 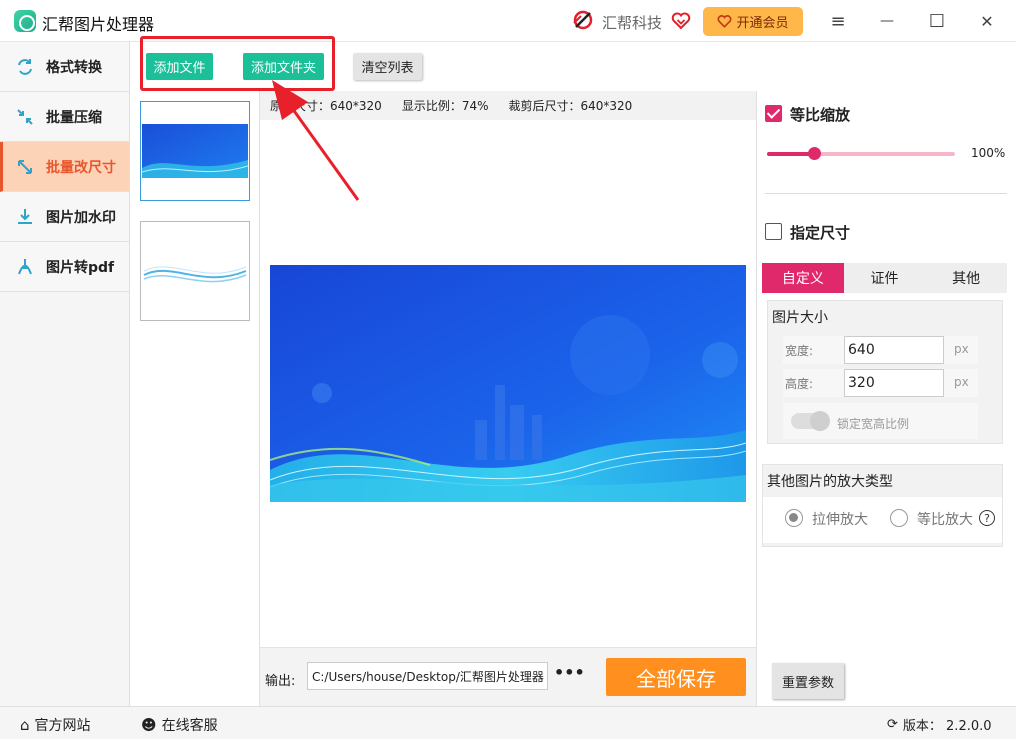 I want to click on divider, so click(x=886, y=193).